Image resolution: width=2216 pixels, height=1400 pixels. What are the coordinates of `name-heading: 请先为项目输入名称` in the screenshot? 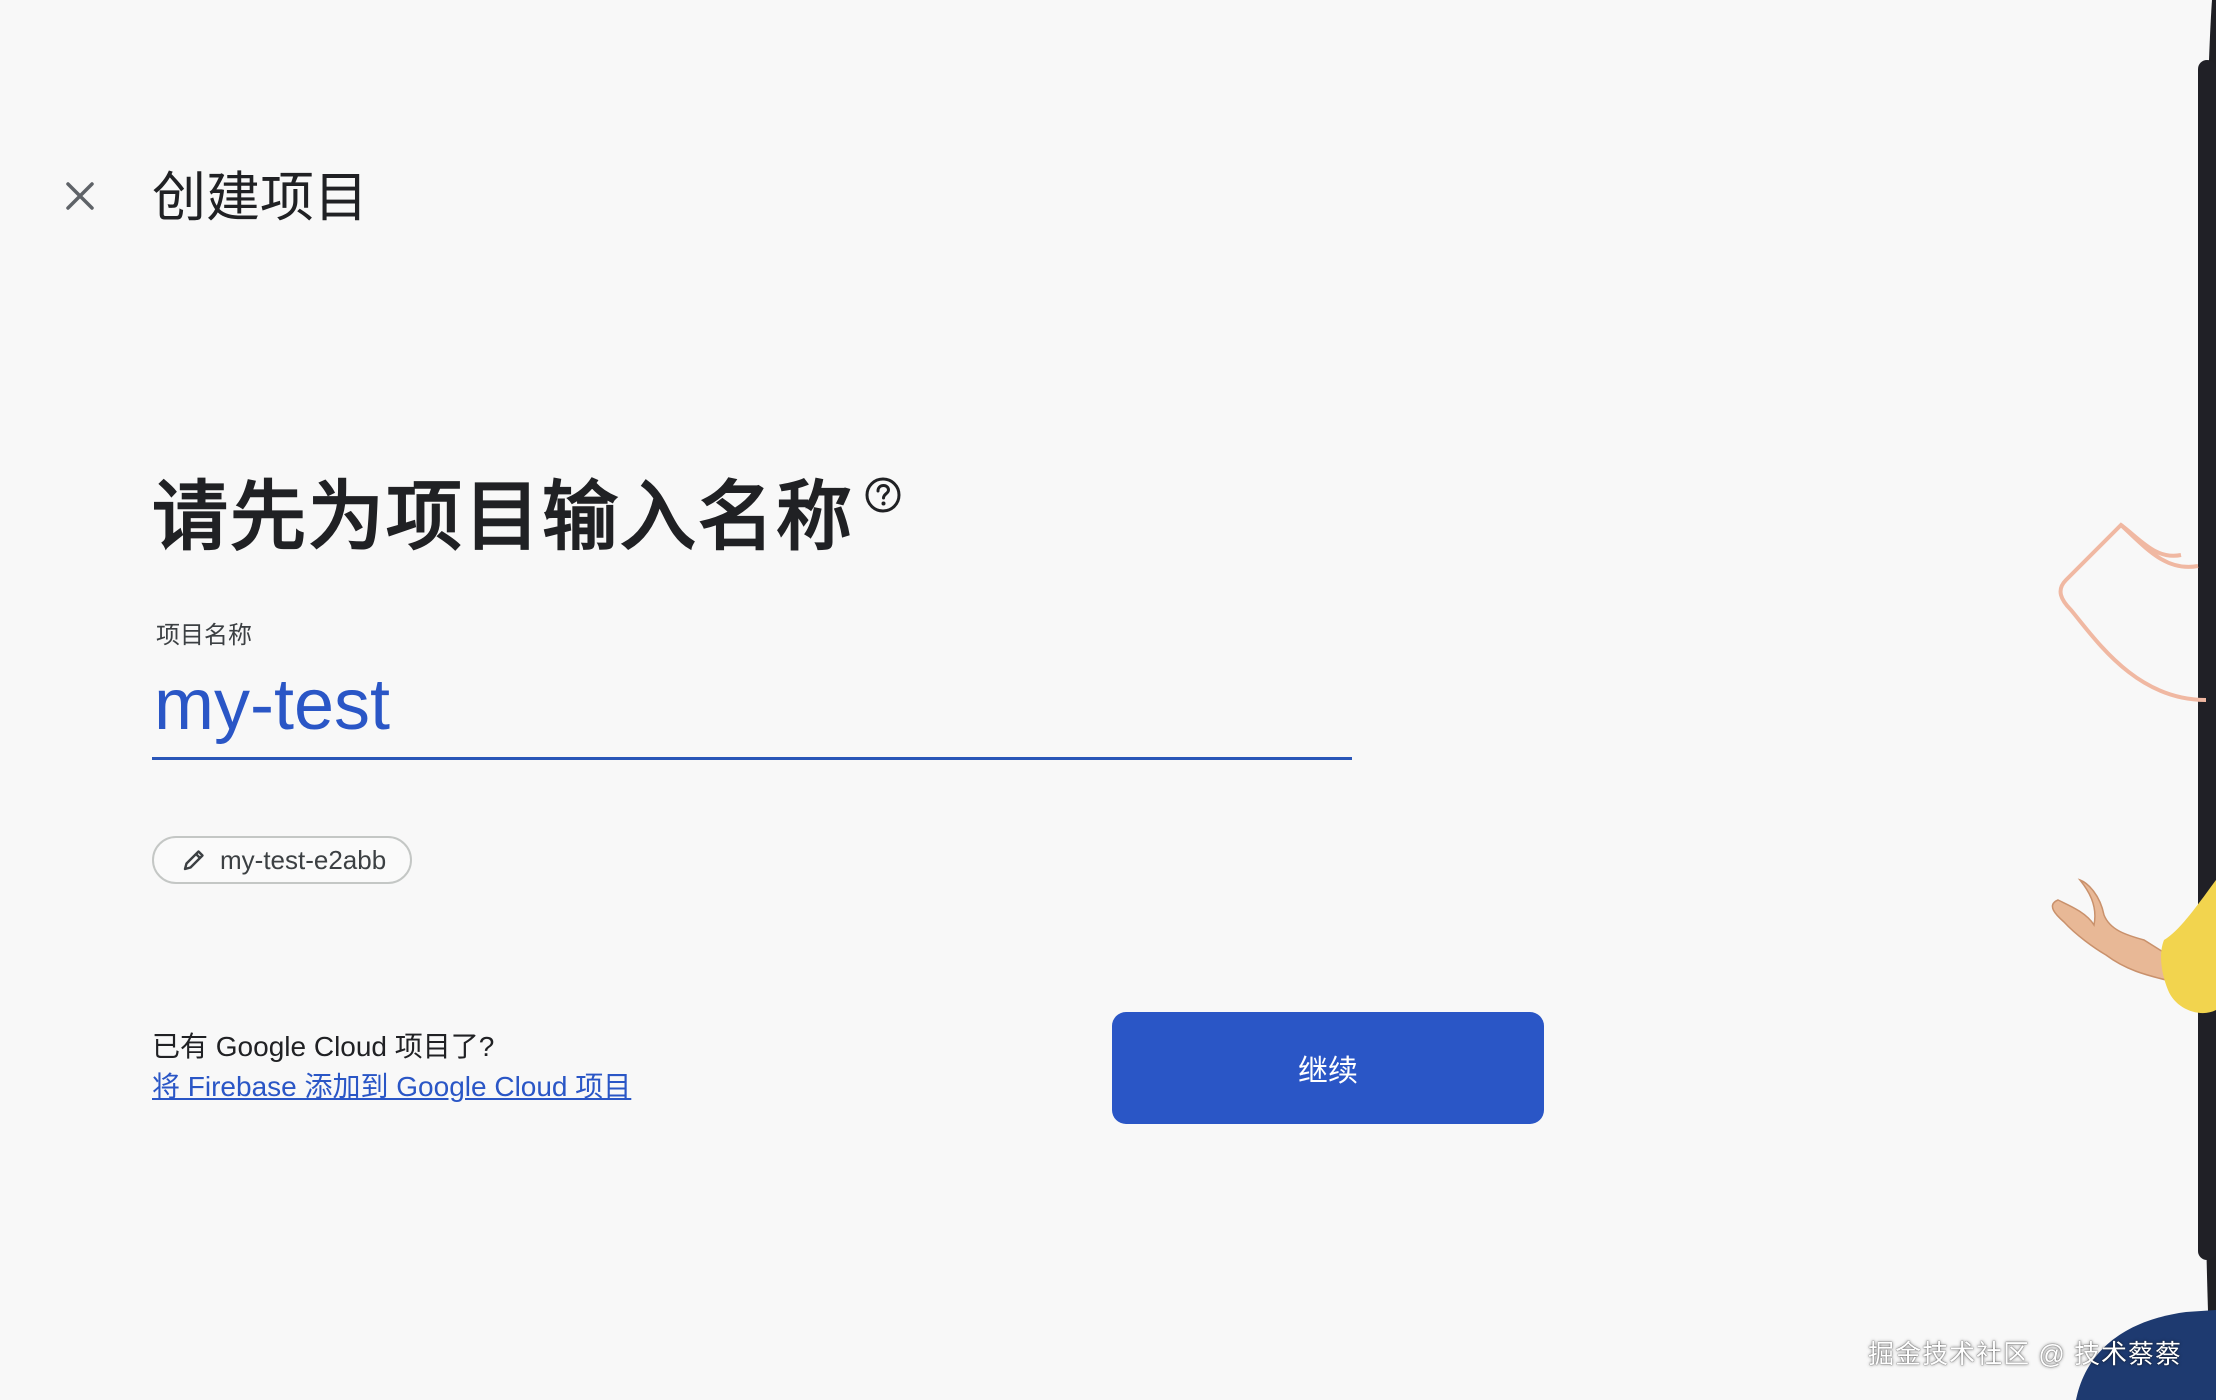 It's located at (527, 518).